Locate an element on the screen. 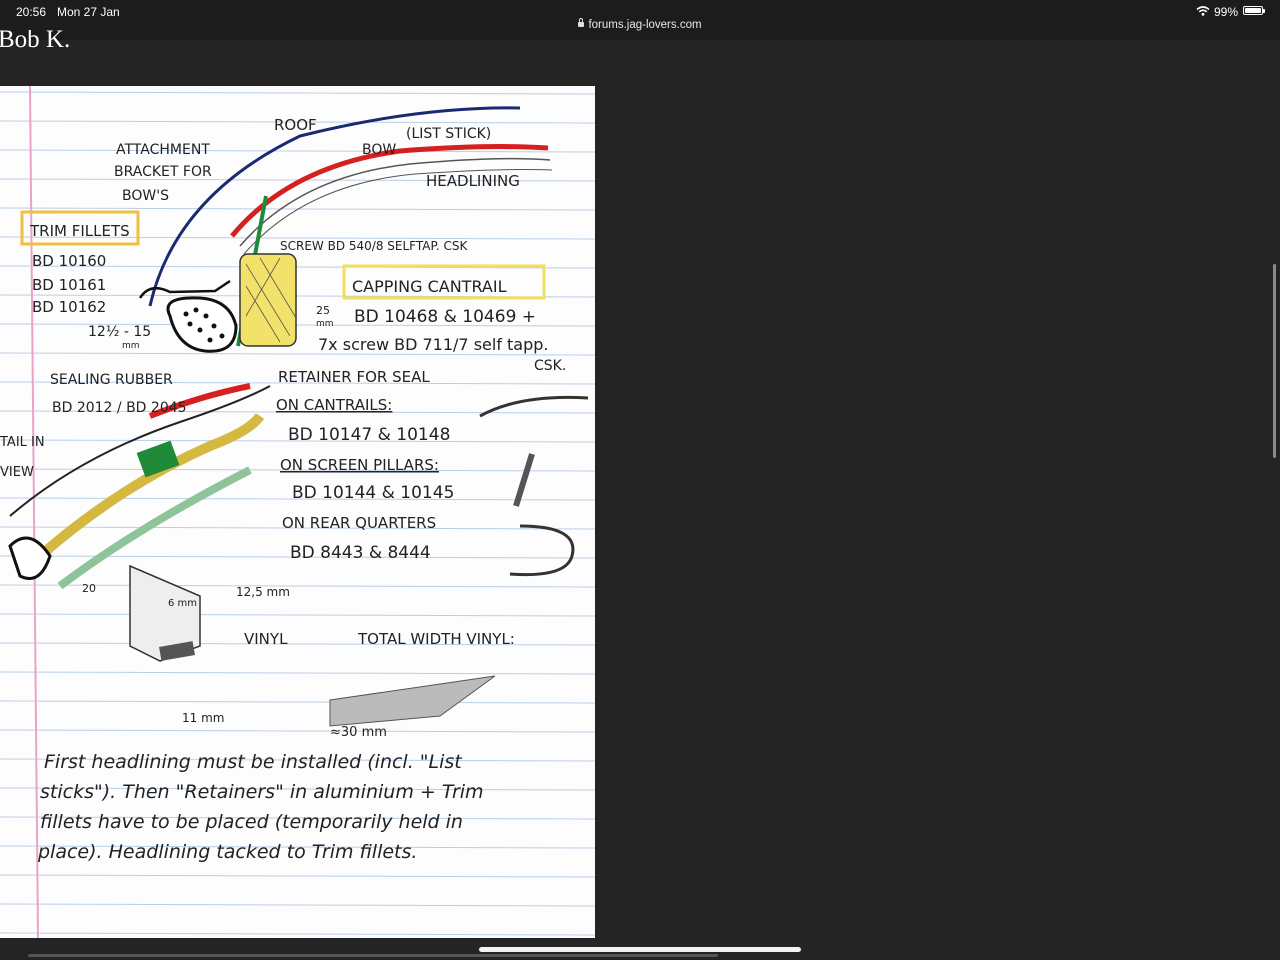 The width and height of the screenshot is (1280, 960). label-detail-1: TAIL IN is located at coordinates (22, 442).